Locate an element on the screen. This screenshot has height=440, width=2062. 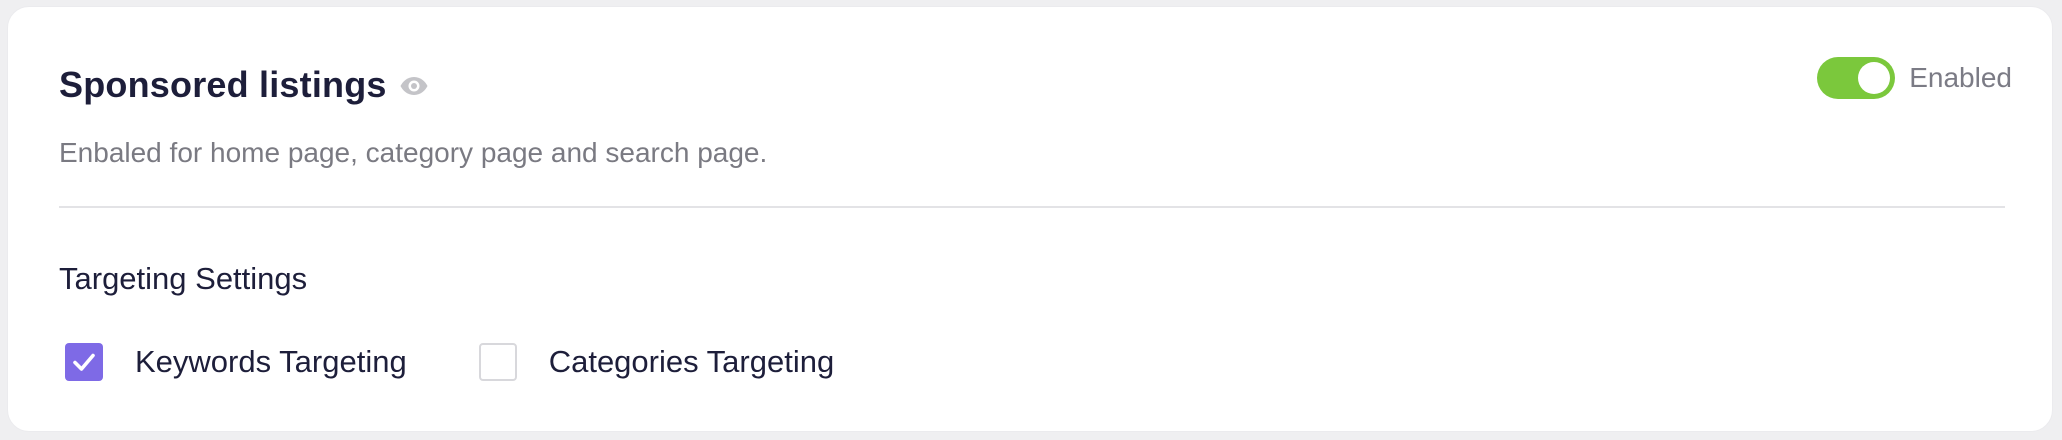
card-title: Sponsored listings is located at coordinates (223, 84).